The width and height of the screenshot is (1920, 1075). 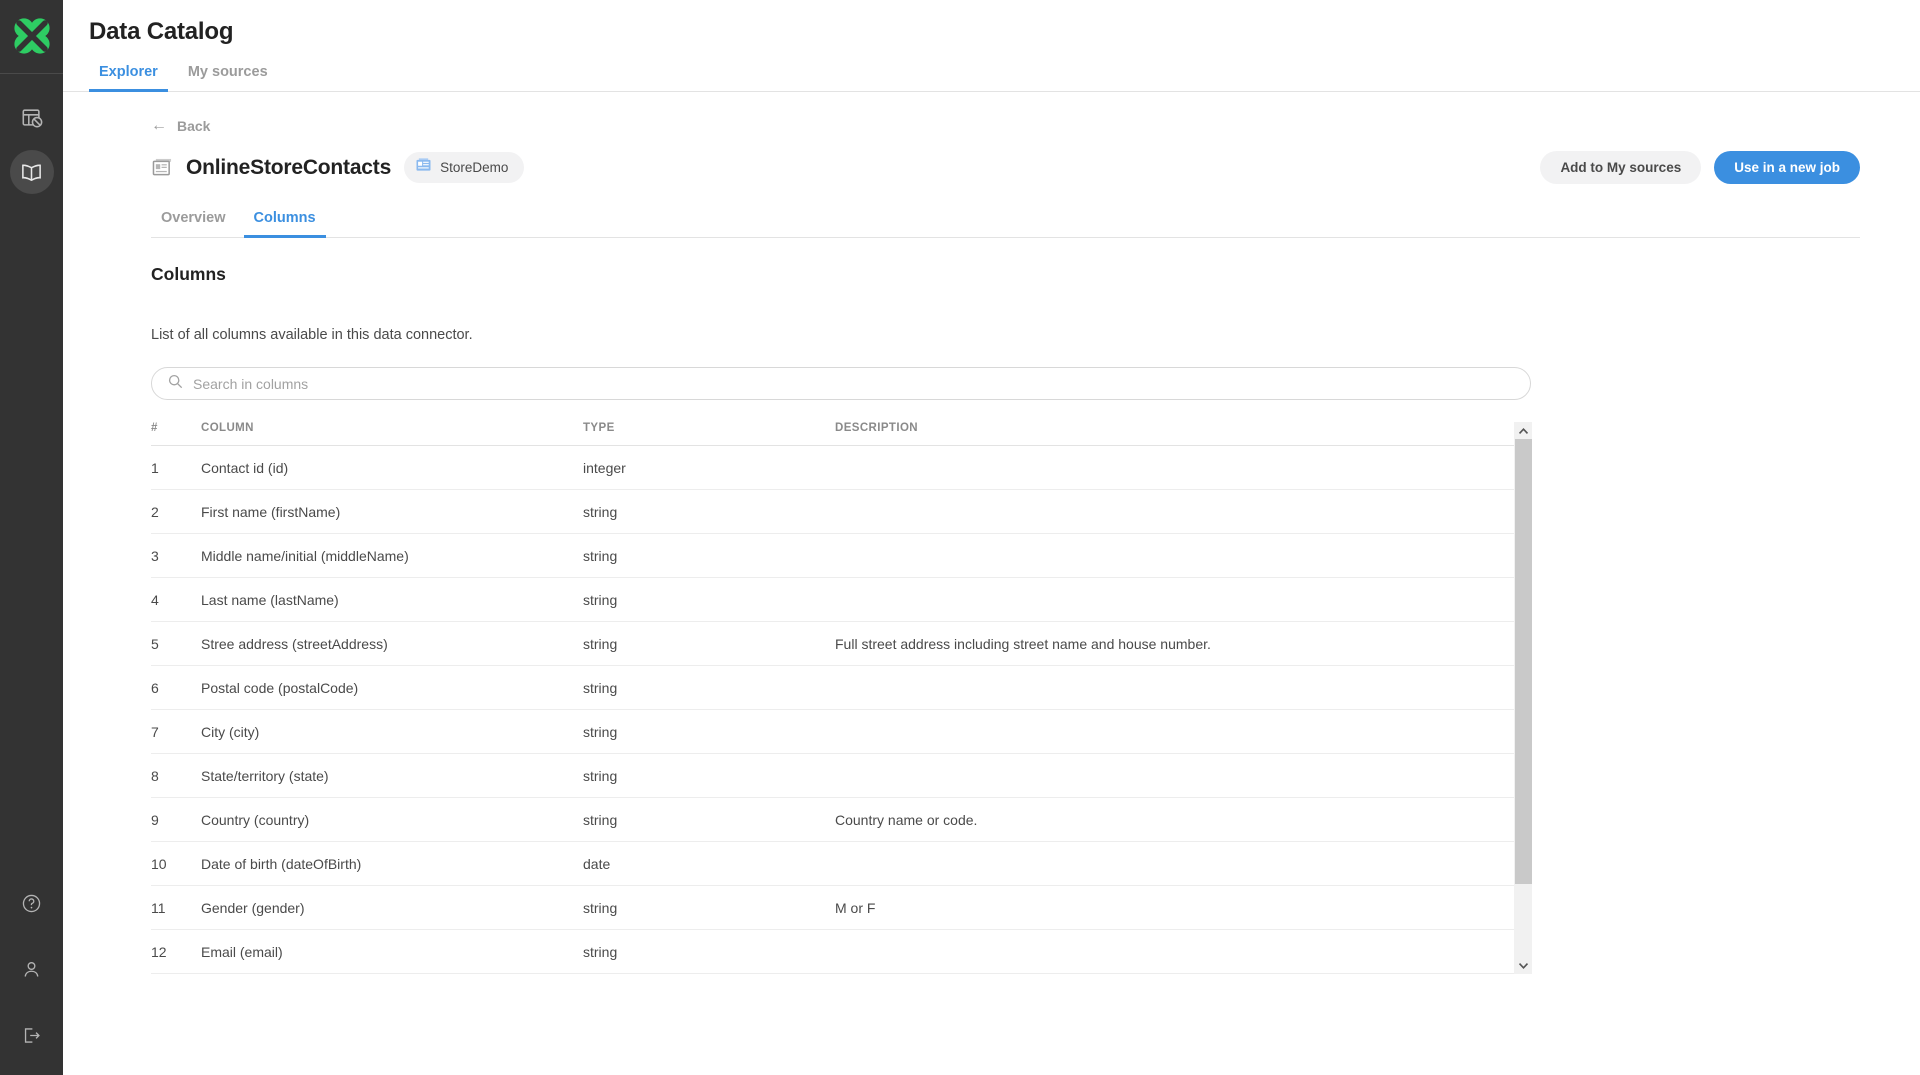 I want to click on use-in-new-job-button: Use in a new job, so click(x=1787, y=167).